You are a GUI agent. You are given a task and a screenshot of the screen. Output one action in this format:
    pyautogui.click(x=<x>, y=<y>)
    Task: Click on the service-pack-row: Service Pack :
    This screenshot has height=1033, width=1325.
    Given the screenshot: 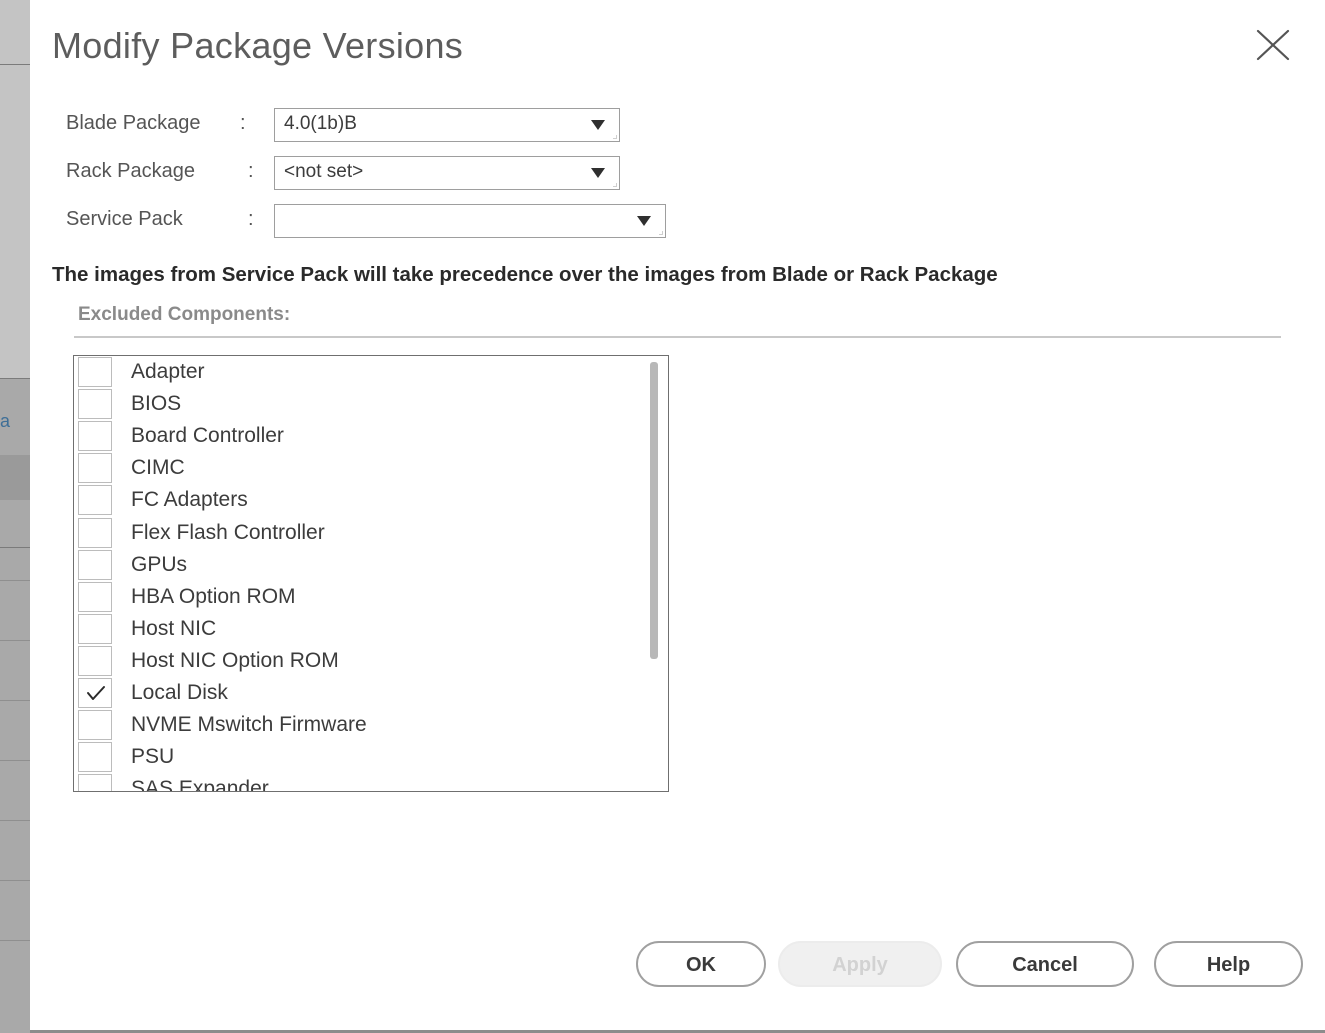 What is the action you would take?
    pyautogui.click(x=391, y=222)
    